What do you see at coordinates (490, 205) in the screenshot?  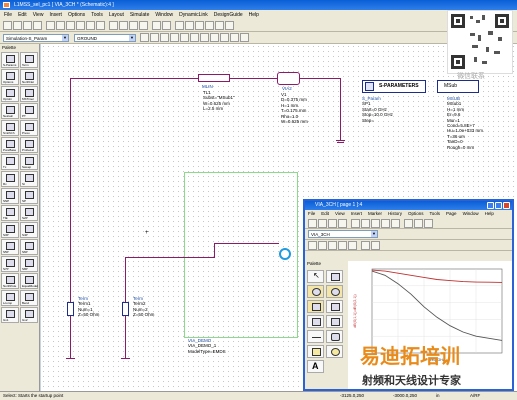 I see `minimize-icon` at bounding box center [490, 205].